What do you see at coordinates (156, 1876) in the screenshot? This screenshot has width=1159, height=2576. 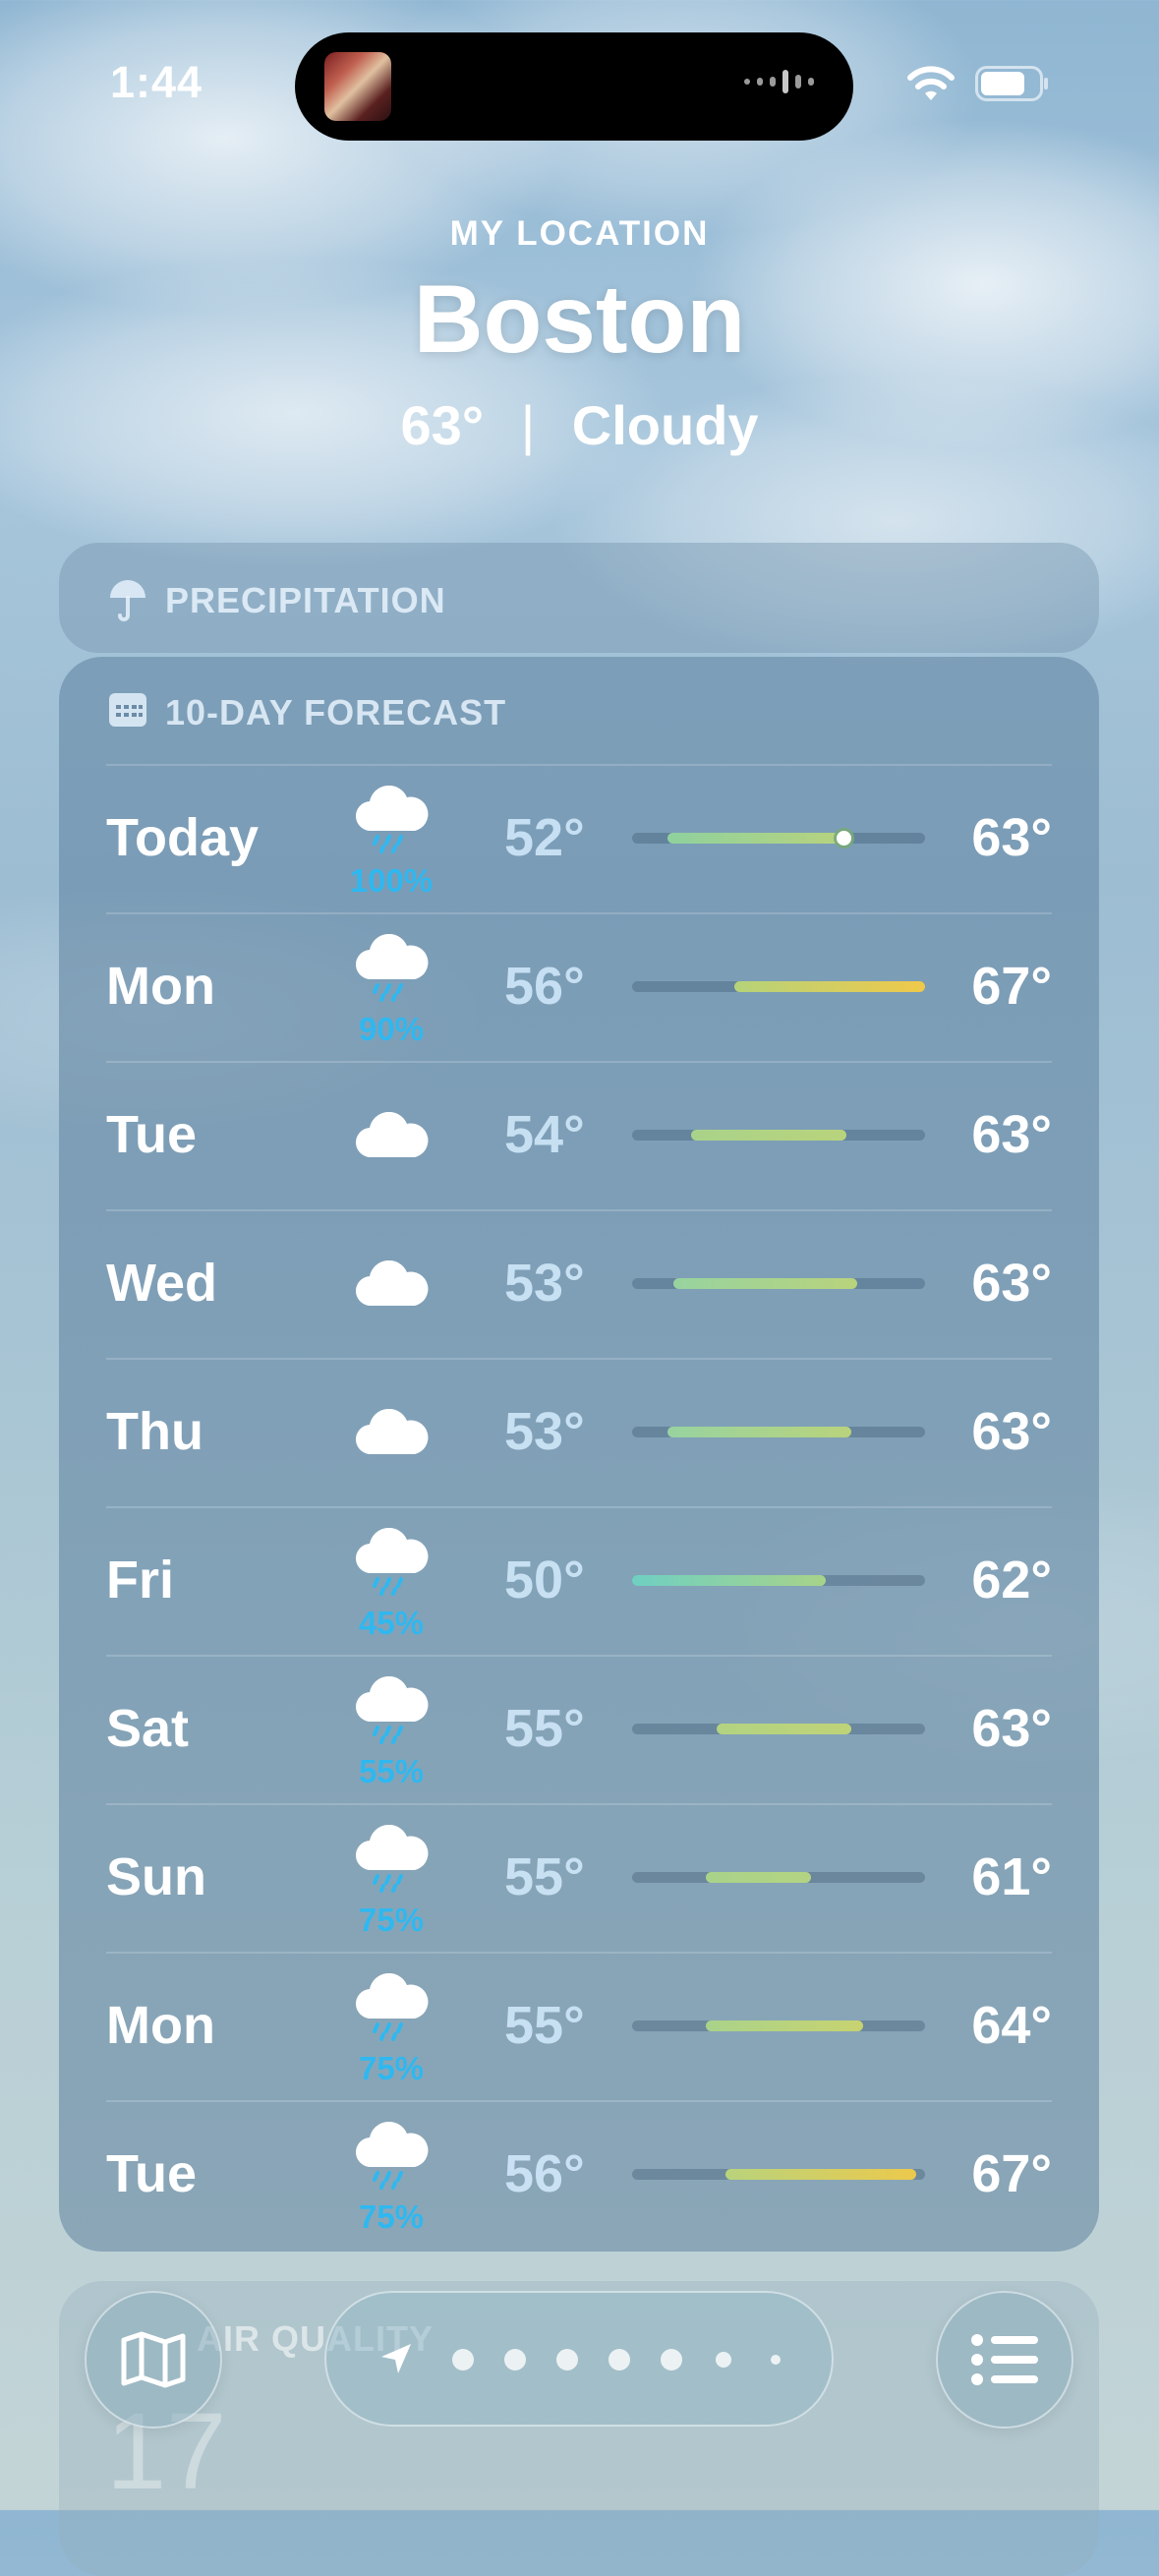 I see `forecast-day: Sun` at bounding box center [156, 1876].